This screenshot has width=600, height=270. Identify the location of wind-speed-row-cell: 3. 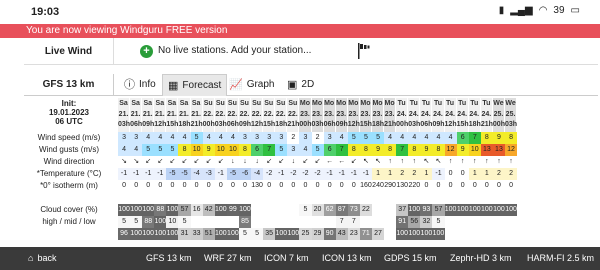
(305, 138).